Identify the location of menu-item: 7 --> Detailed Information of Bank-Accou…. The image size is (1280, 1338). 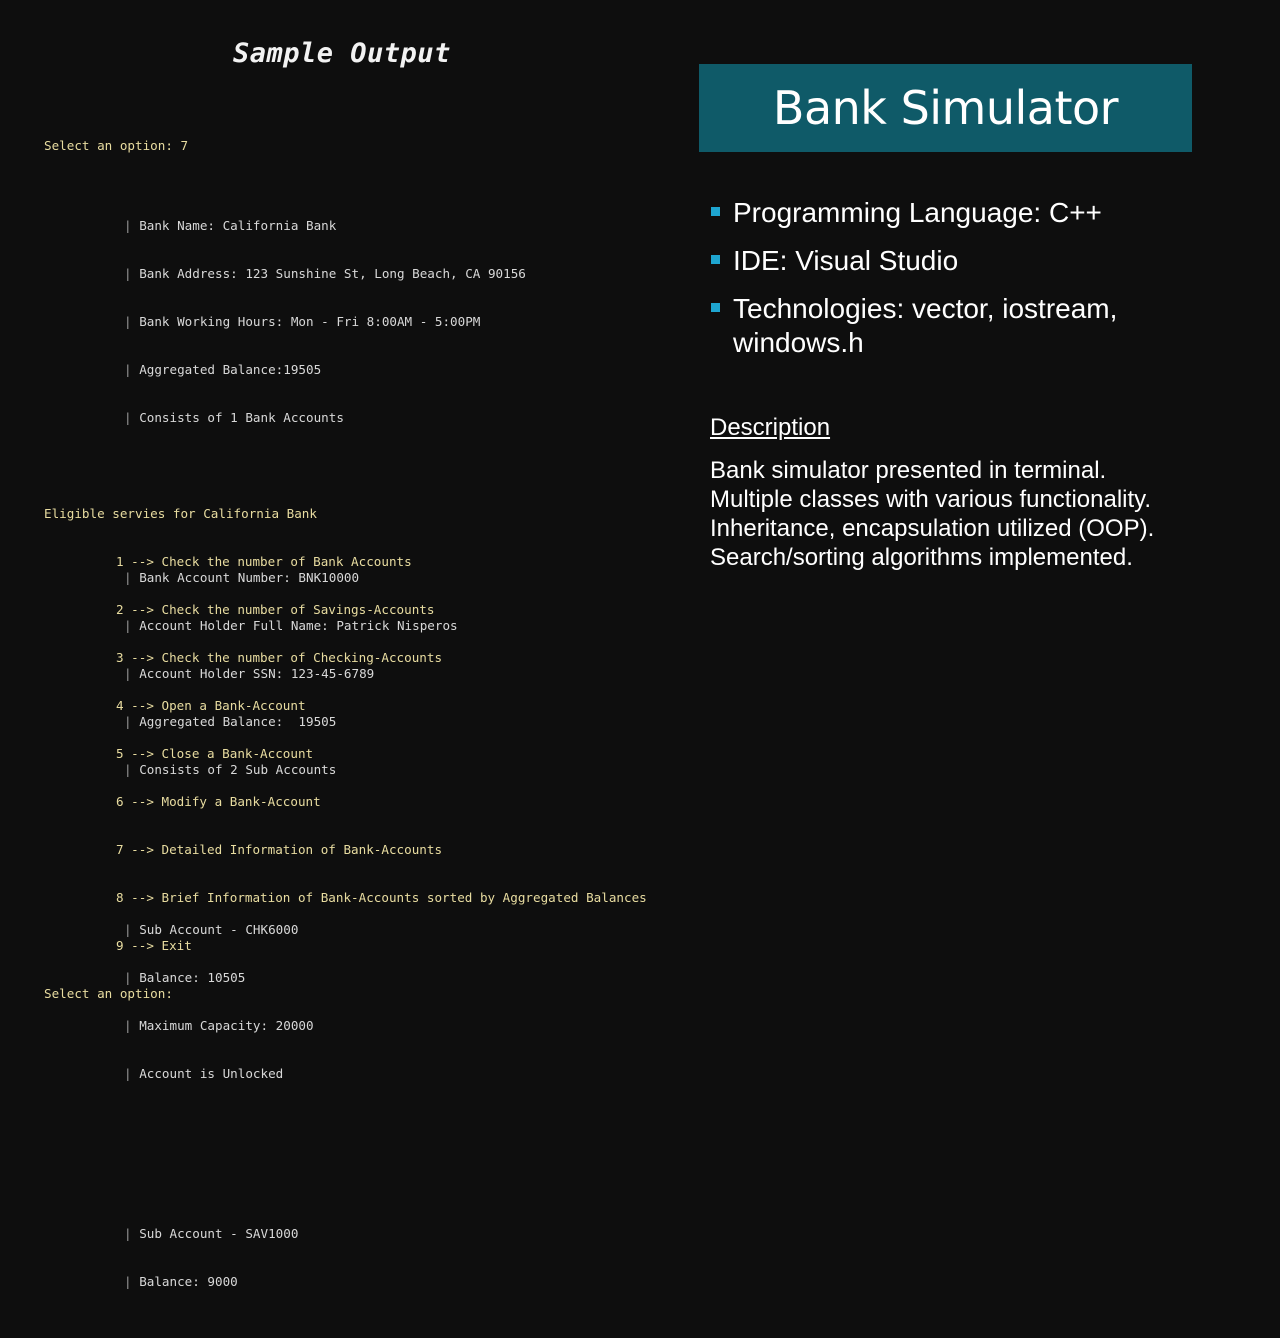
(345, 850).